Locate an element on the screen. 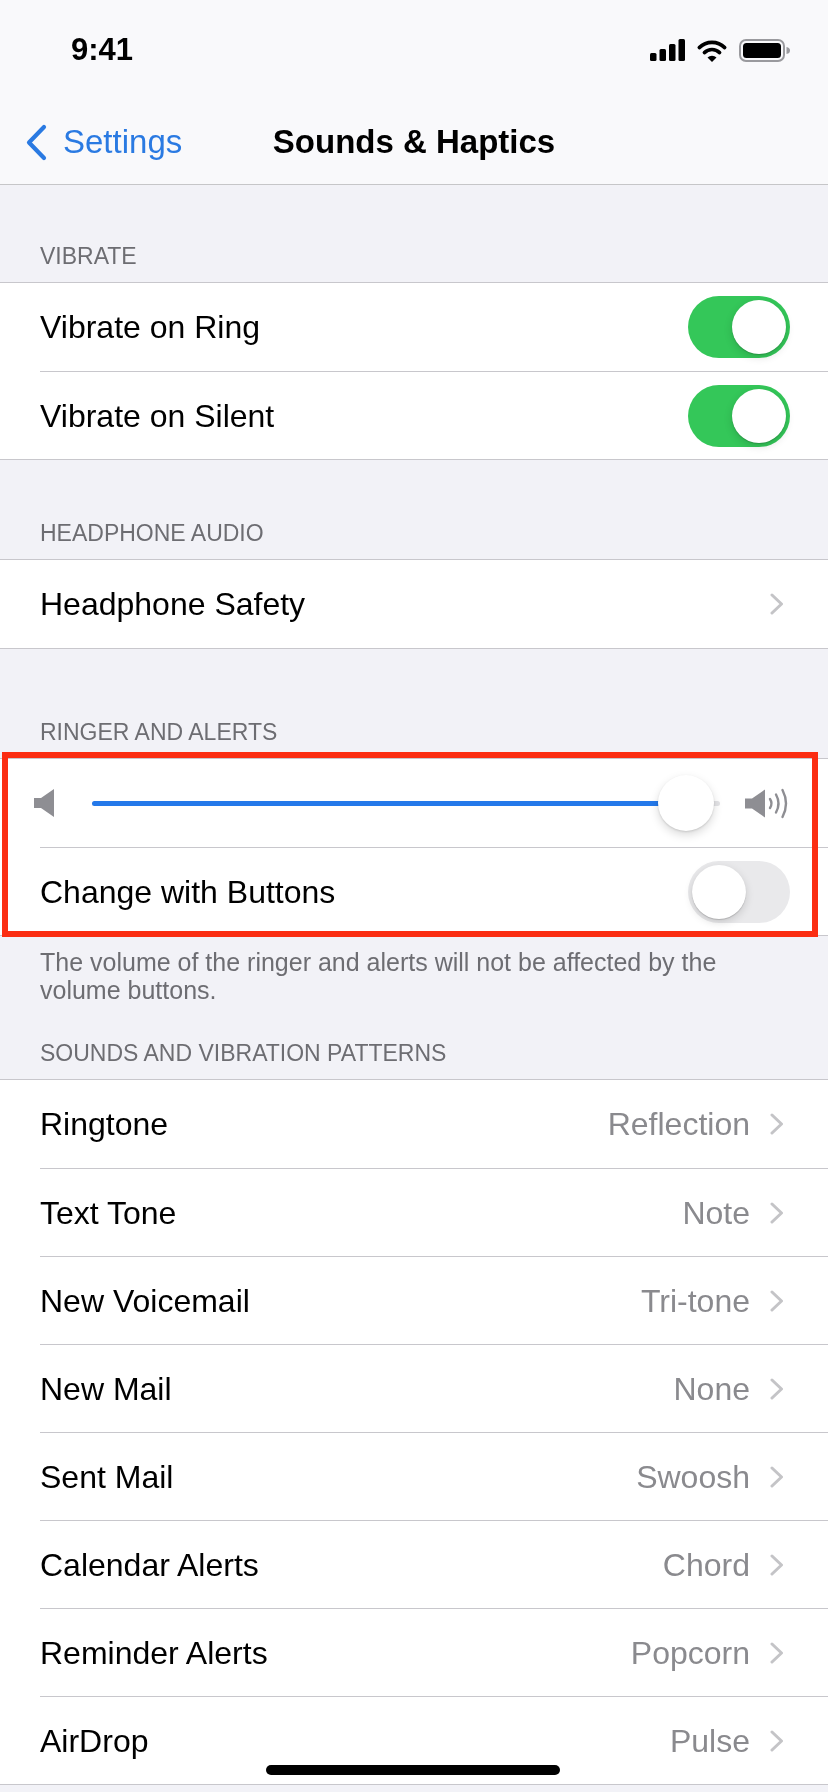 This screenshot has width=828, height=1792. row-value: Note is located at coordinates (716, 1213).